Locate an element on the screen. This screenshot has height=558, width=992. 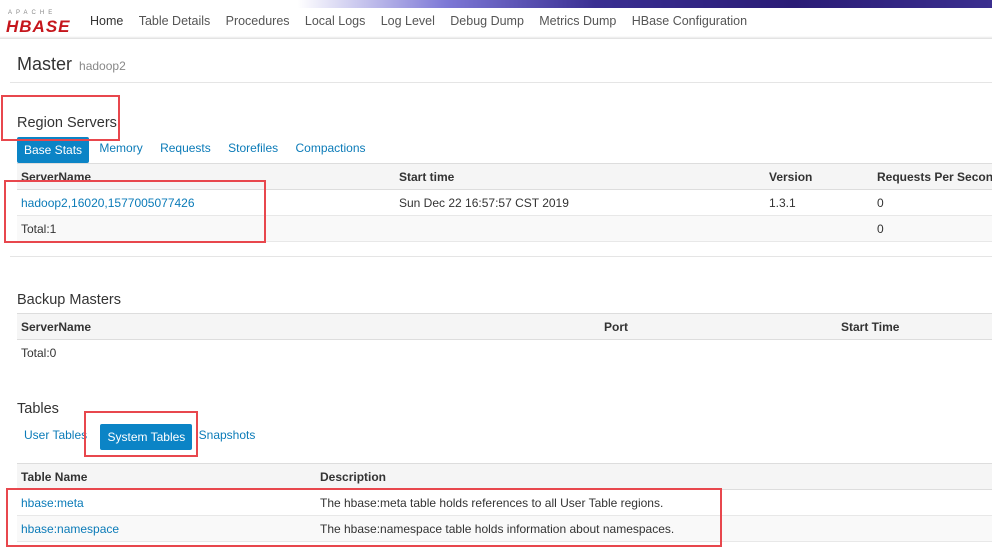
tab-user-tables: User Tables is located at coordinates (55, 435).